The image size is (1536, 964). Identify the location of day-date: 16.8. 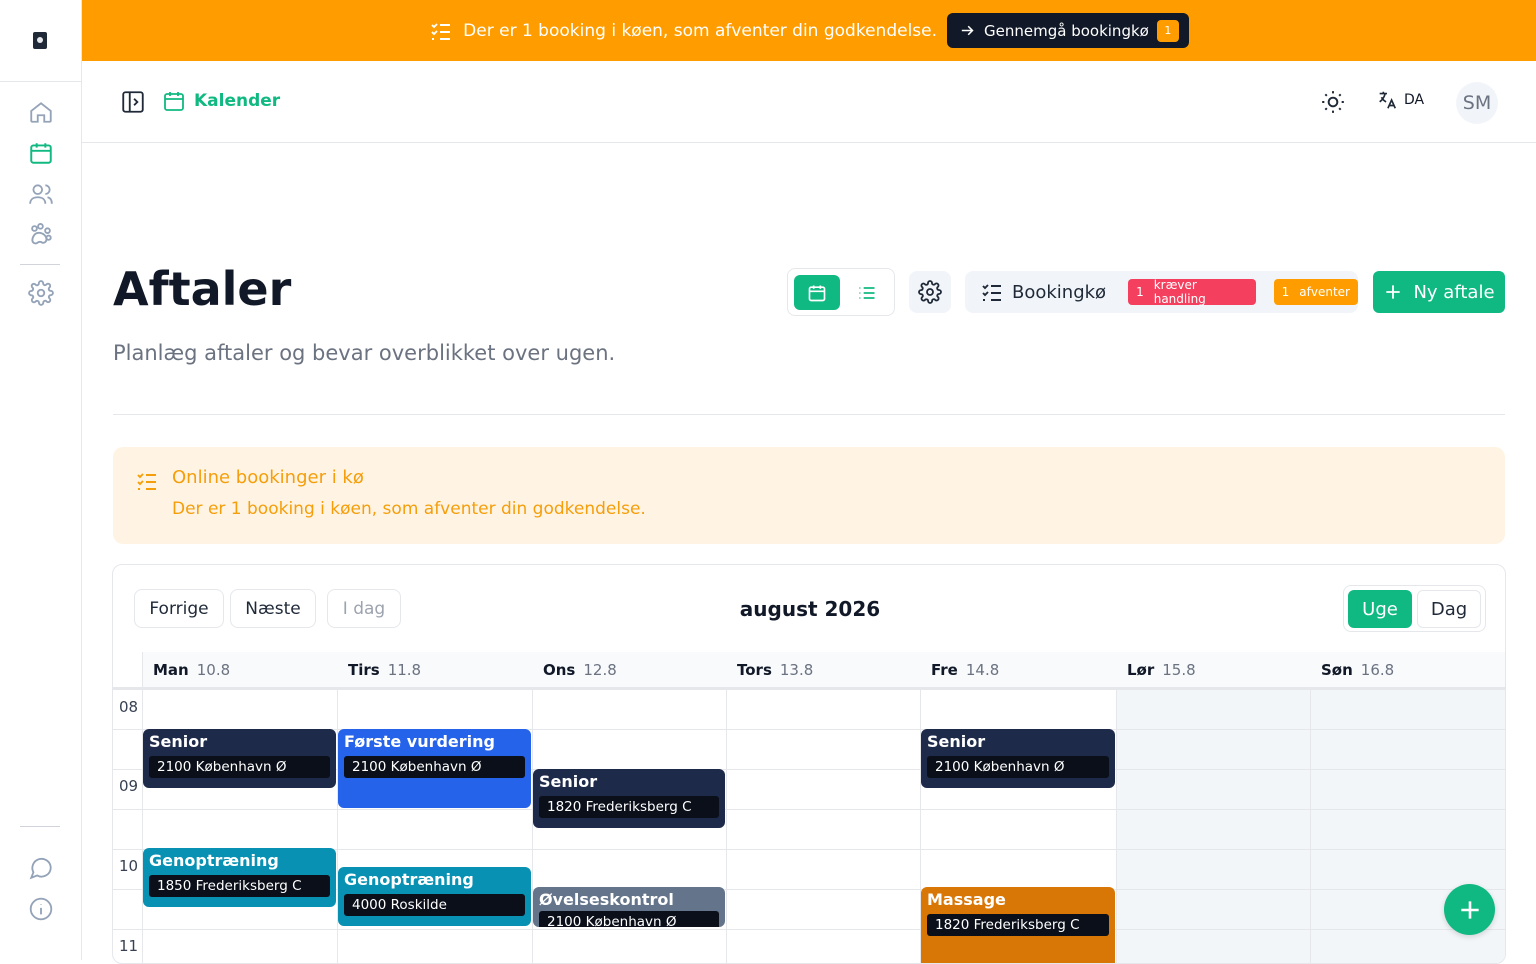
(1377, 670).